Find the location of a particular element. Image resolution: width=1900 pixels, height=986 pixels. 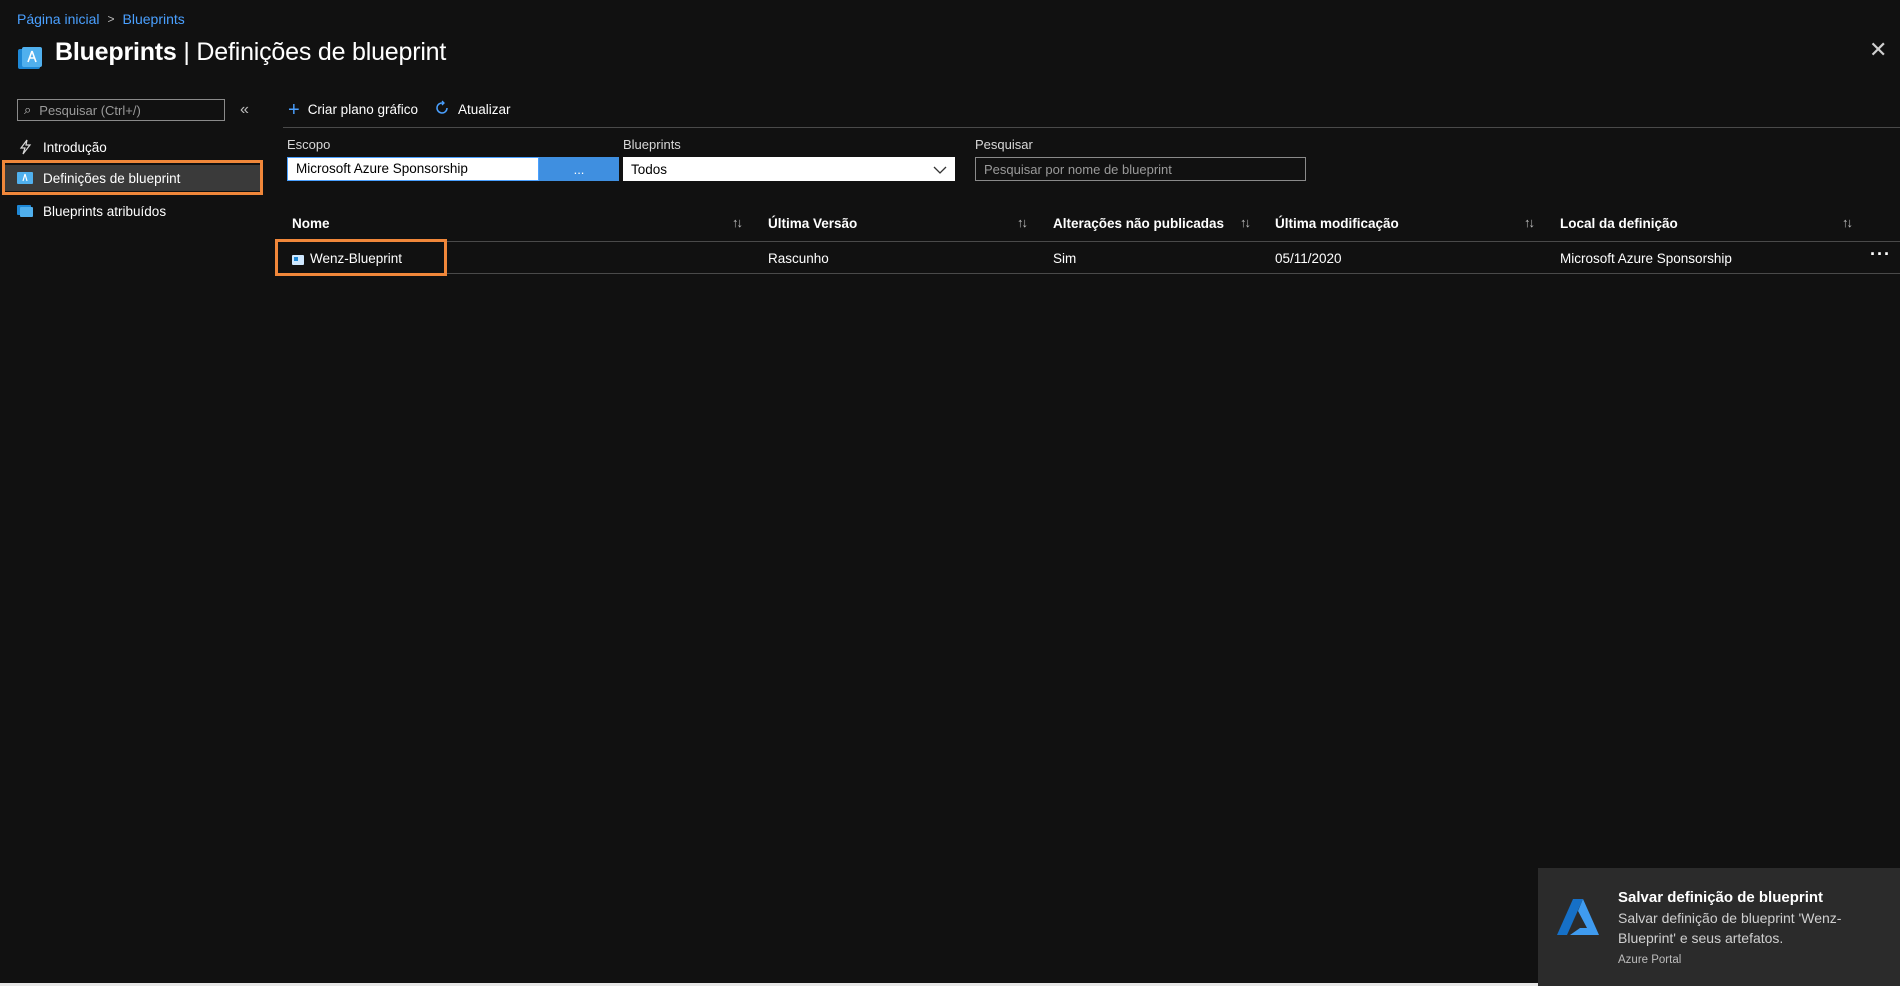

column-header-name: Nome is located at coordinates (311, 223).